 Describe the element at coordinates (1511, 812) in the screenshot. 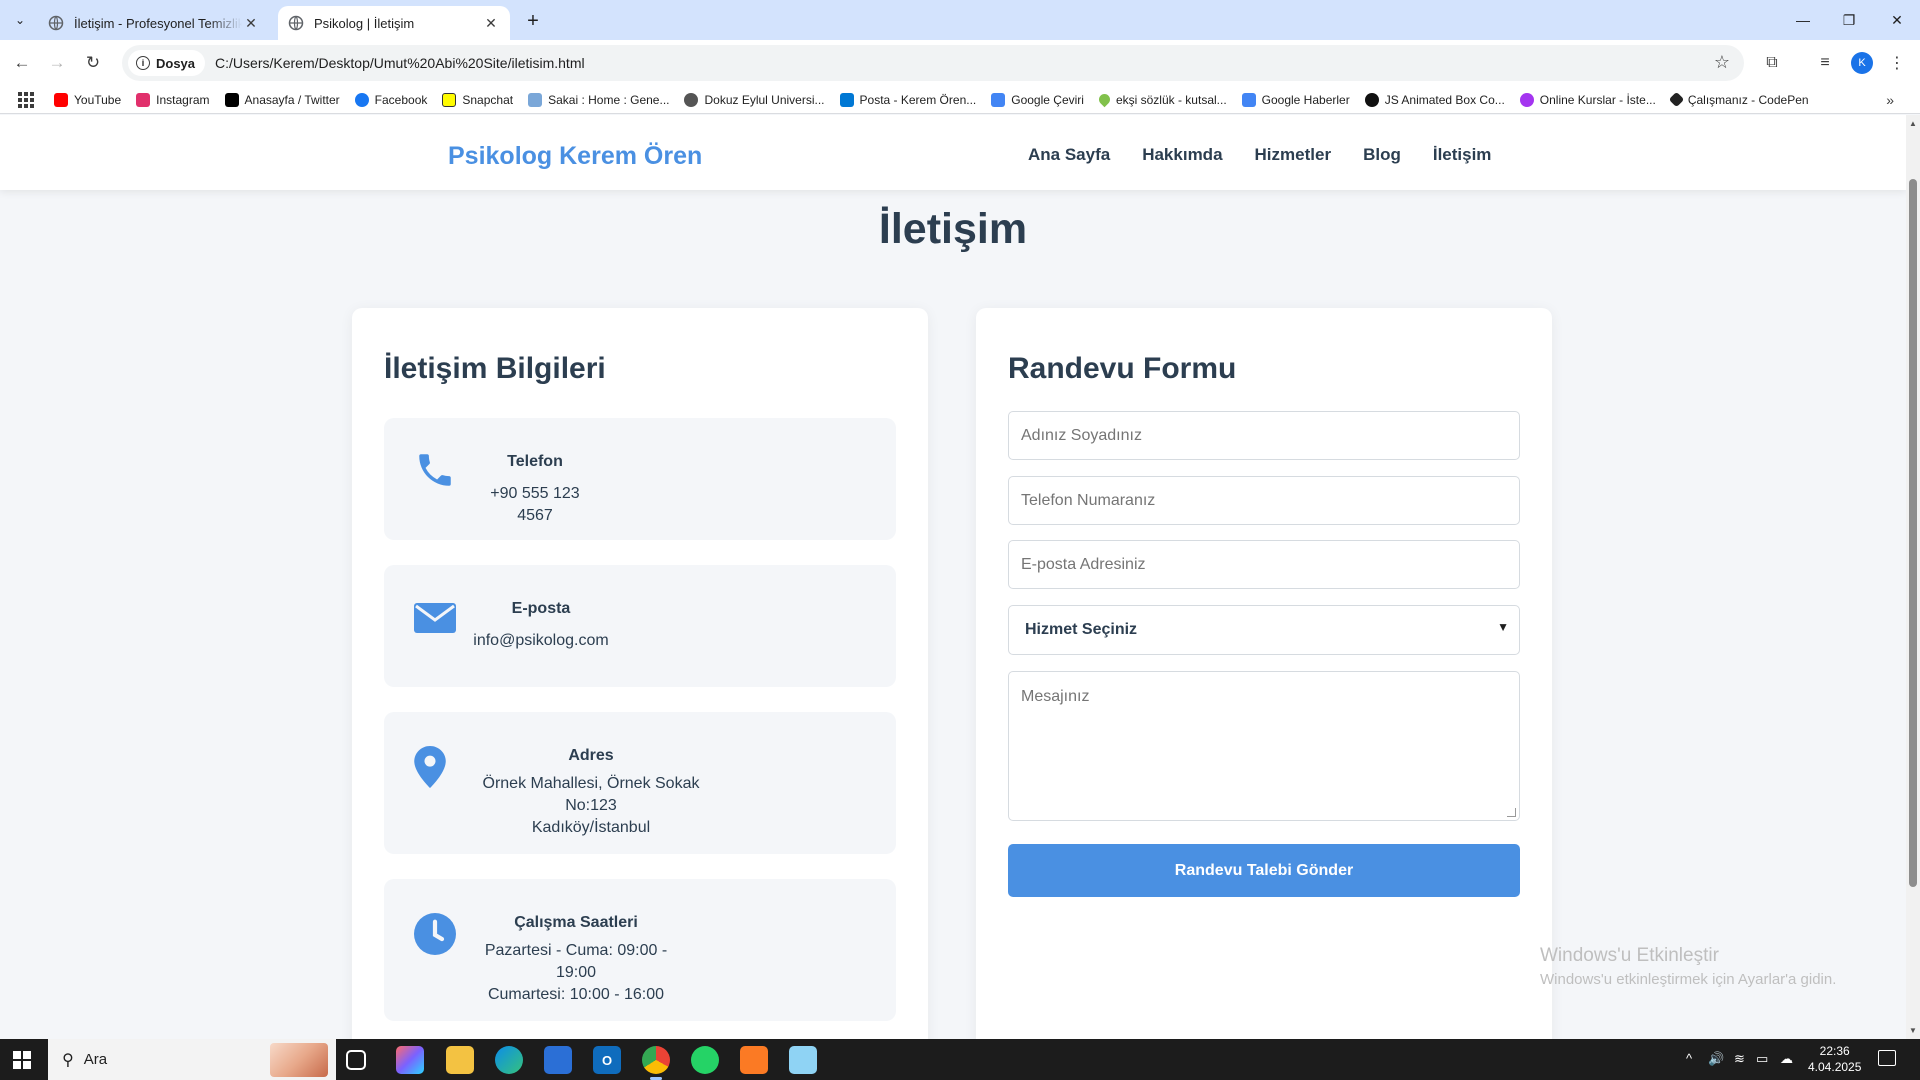

I see `resize-handle-icon` at that location.